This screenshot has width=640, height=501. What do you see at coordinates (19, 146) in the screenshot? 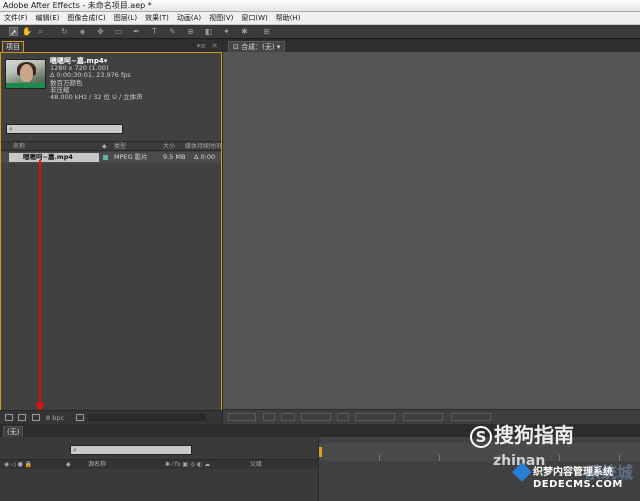
I see `col-name: 名称` at bounding box center [19, 146].